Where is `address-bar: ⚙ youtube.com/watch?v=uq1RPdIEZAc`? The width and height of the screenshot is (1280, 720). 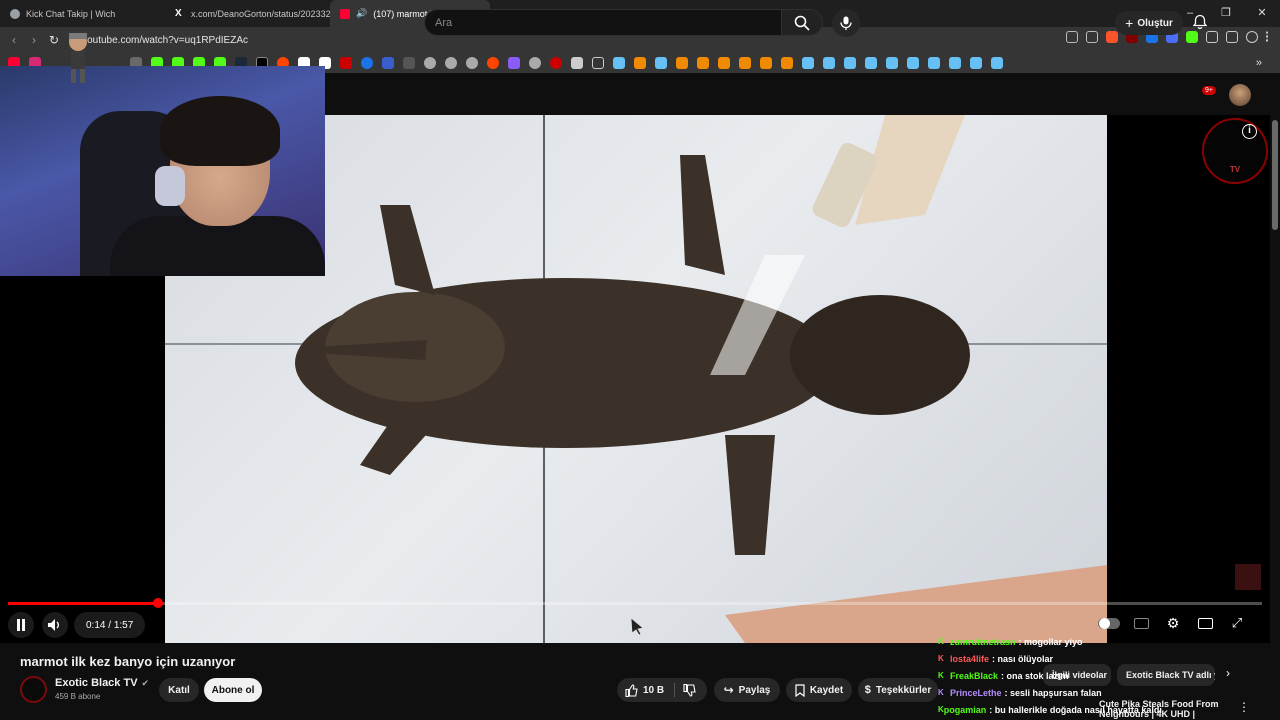 address-bar: ⚙ youtube.com/watch?v=uq1RPdIEZAc is located at coordinates (158, 40).